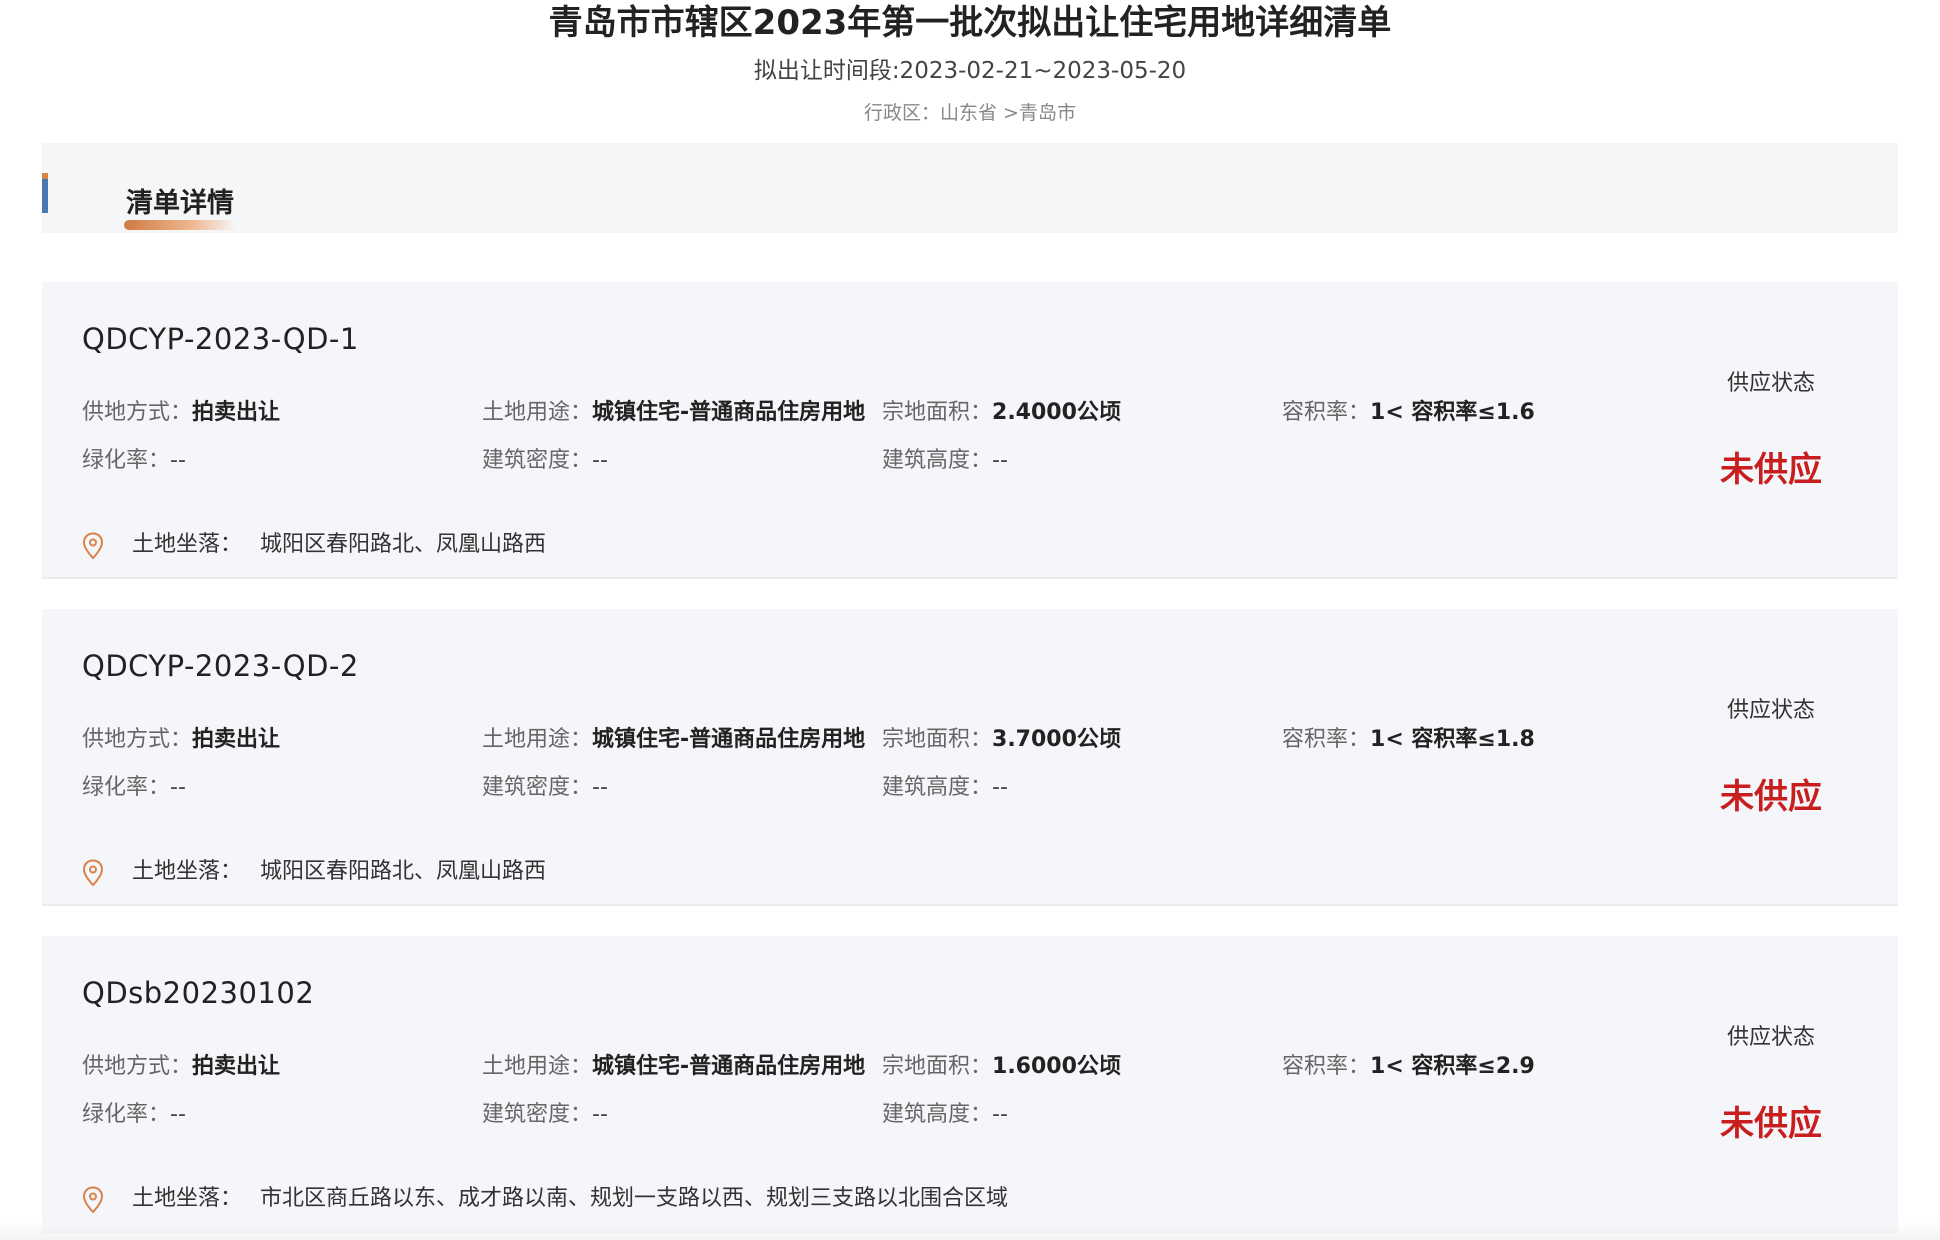  What do you see at coordinates (45, 193) in the screenshot?
I see `section-accent-bar` at bounding box center [45, 193].